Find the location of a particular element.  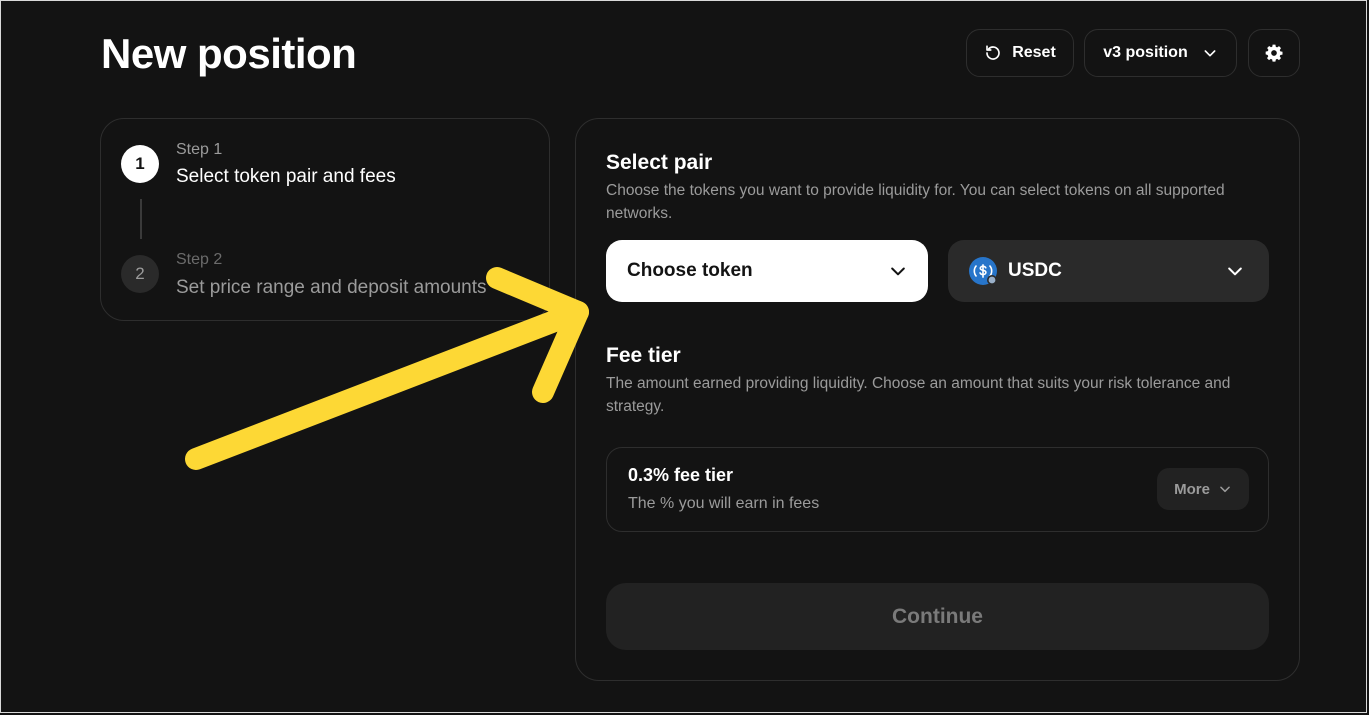

reset-label: Reset is located at coordinates (1034, 52).